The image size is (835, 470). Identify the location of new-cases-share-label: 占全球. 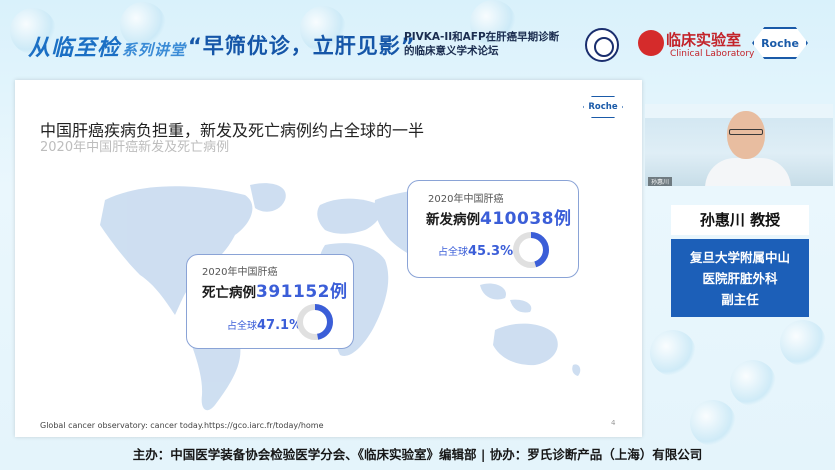
(453, 252).